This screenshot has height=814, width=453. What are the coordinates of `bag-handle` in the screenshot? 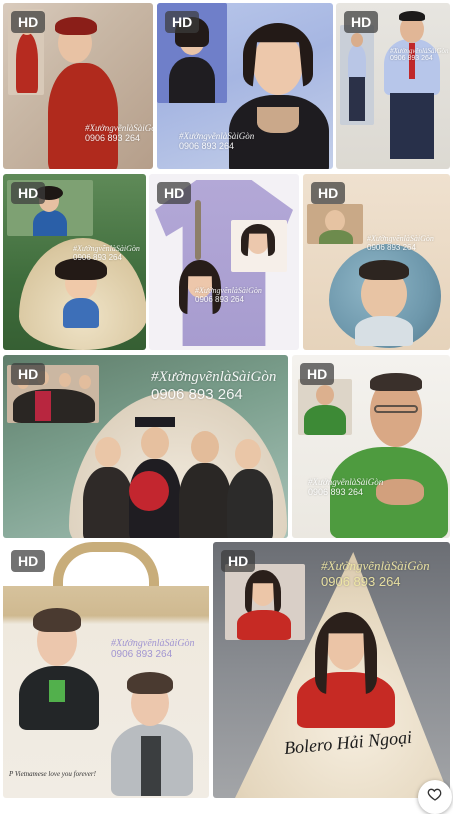 It's located at (106, 567).